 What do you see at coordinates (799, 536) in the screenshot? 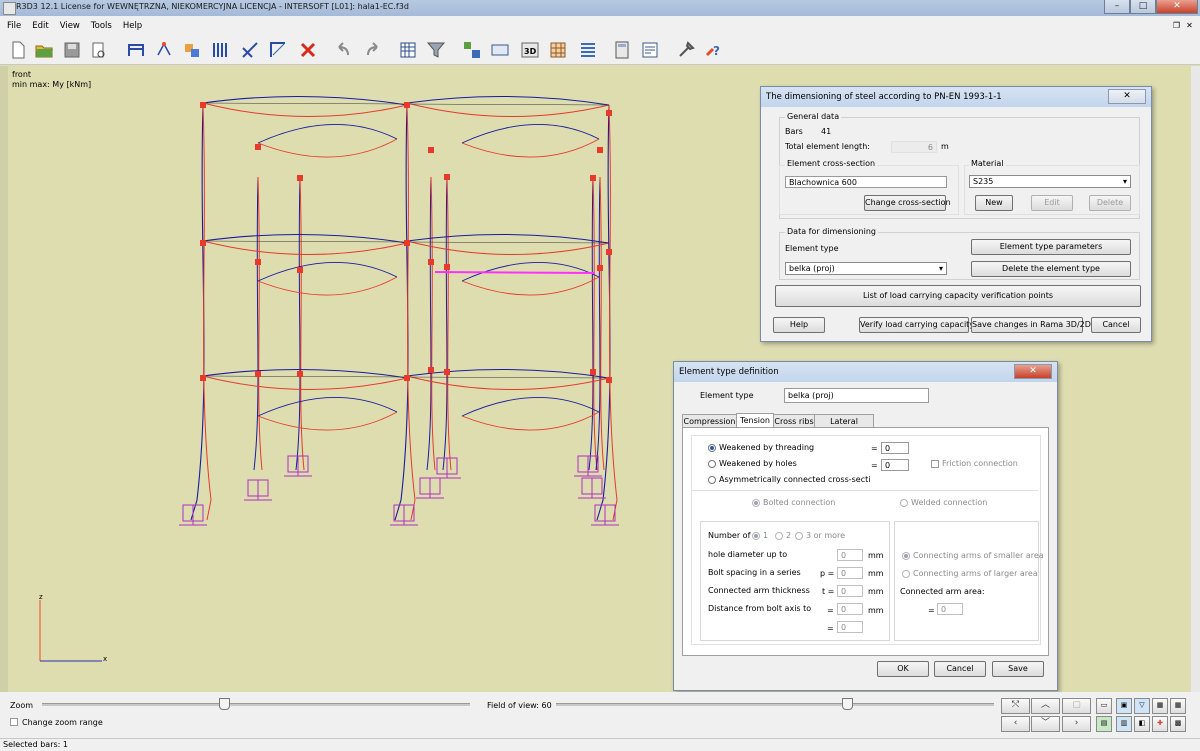
I see `bolts-3-radio` at bounding box center [799, 536].